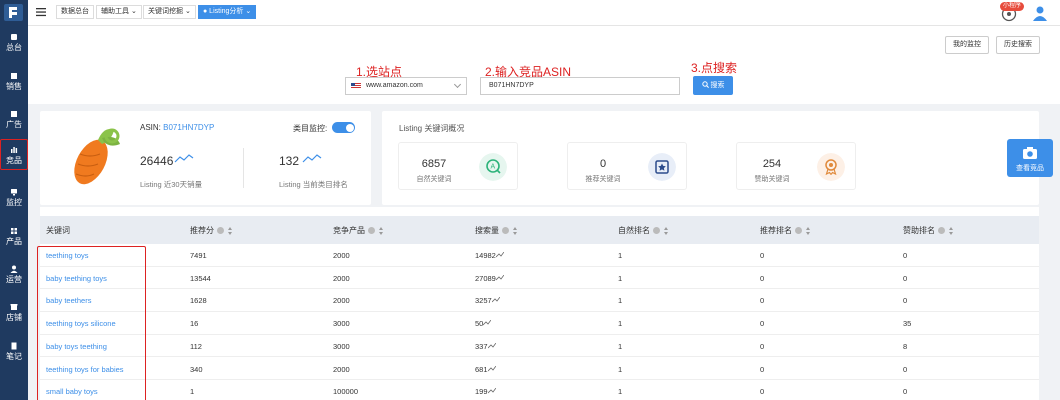 The height and width of the screenshot is (400, 1060). What do you see at coordinates (406, 86) in the screenshot?
I see `site-select: www.amazon.com` at bounding box center [406, 86].